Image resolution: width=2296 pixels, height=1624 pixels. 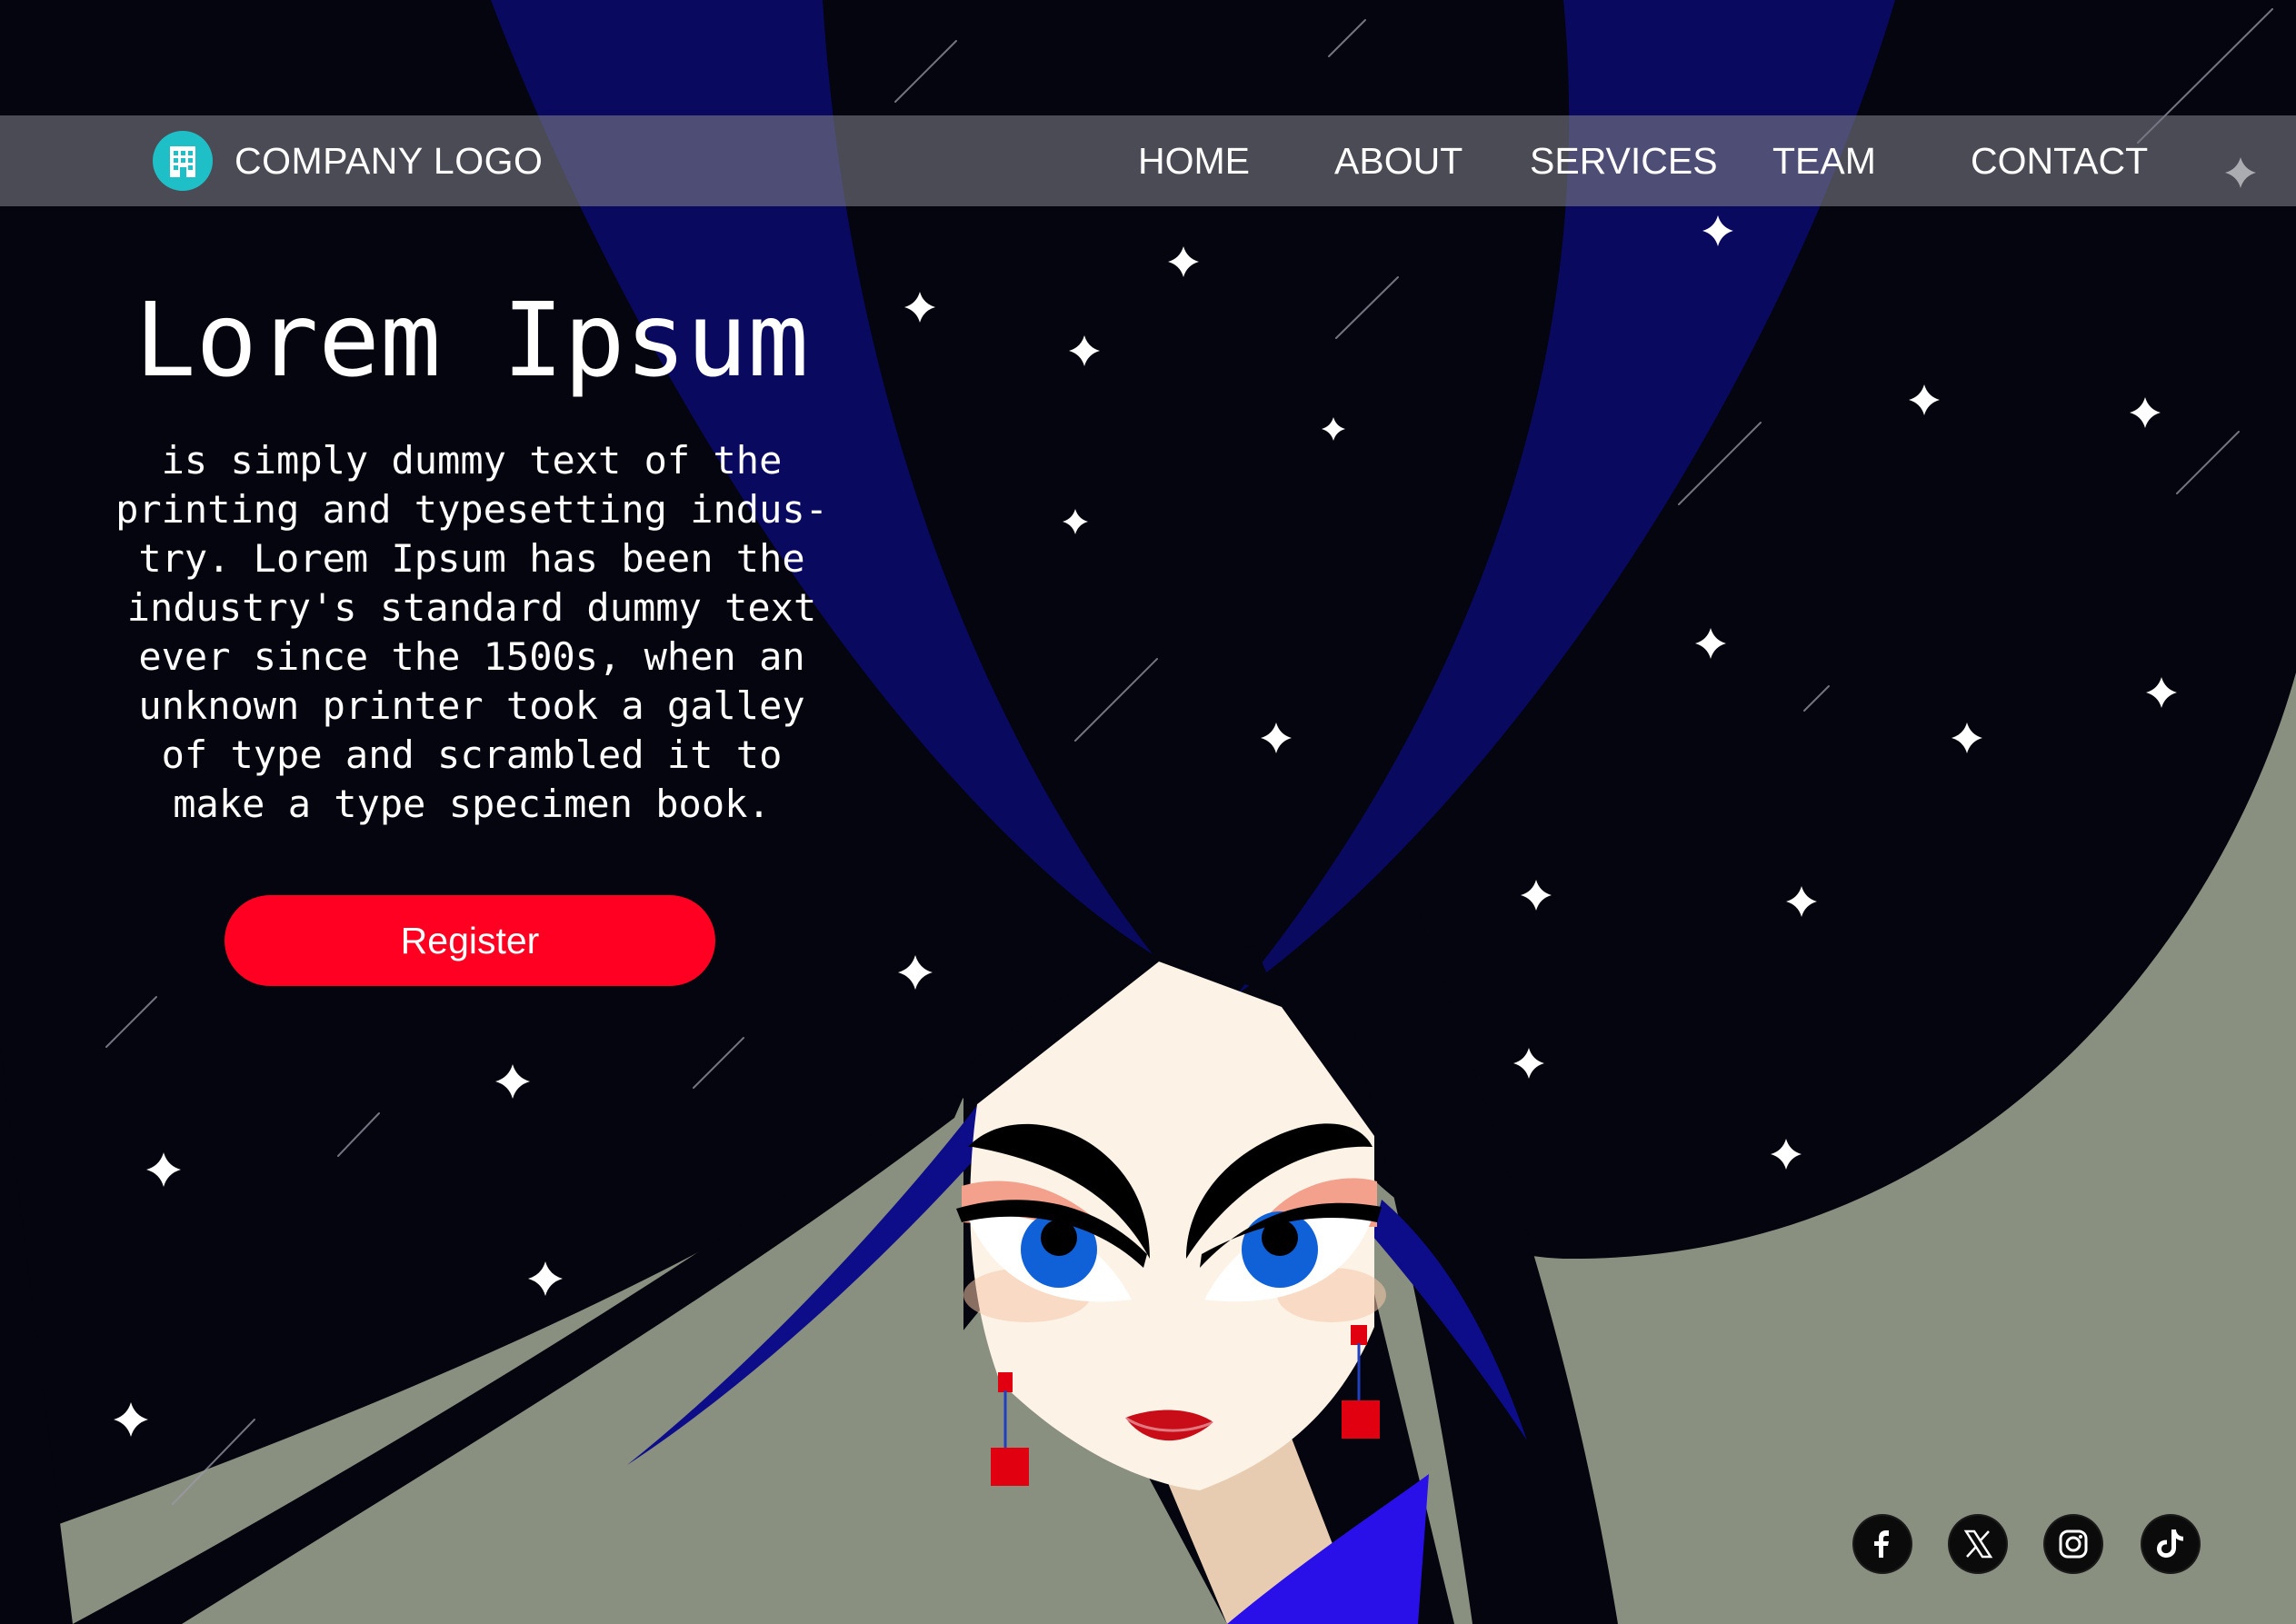 I want to click on hero-title: Lorem Ipsum, so click(x=472, y=341).